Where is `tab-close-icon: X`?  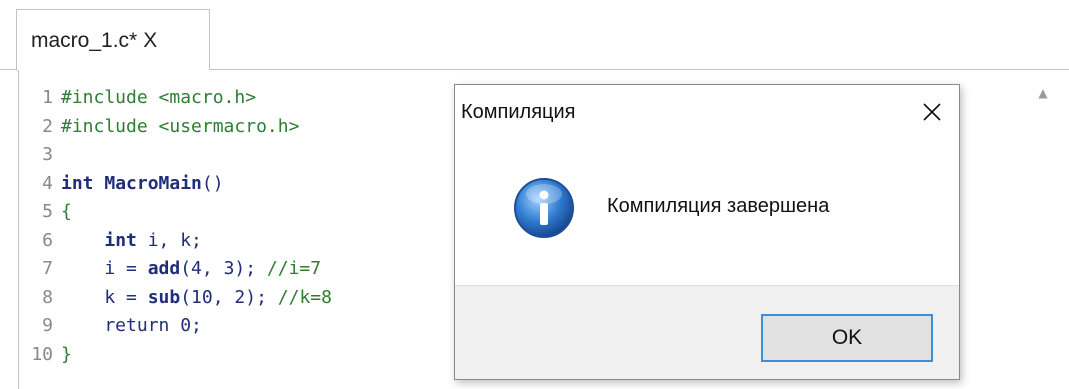 tab-close-icon: X is located at coordinates (150, 41).